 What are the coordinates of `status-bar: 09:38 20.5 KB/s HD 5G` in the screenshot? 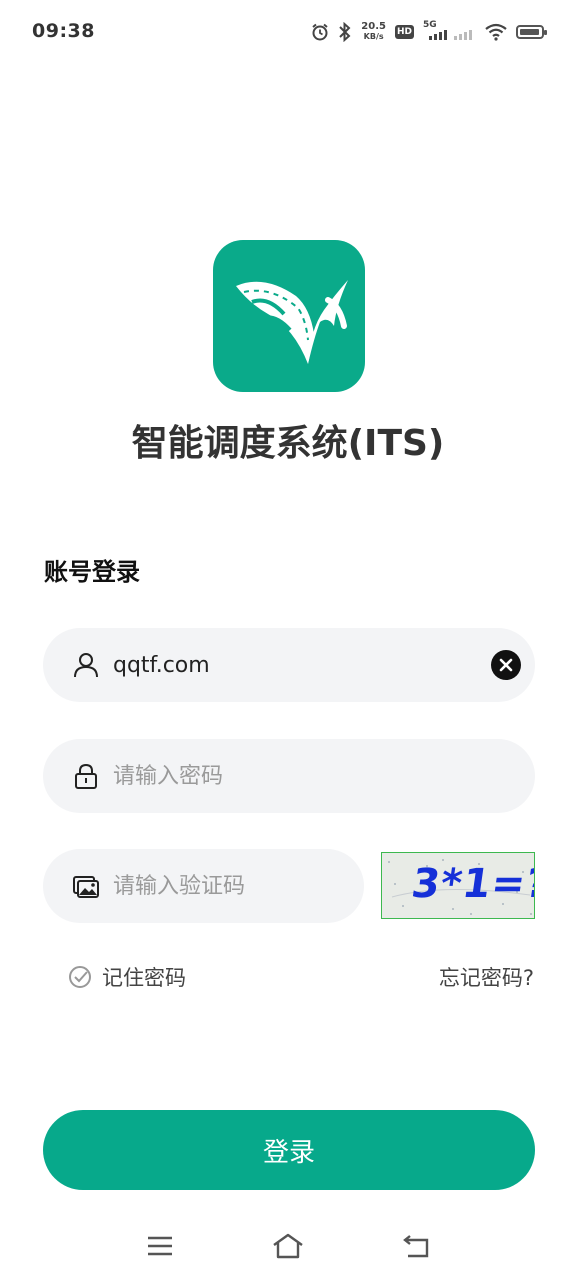 It's located at (288, 32).